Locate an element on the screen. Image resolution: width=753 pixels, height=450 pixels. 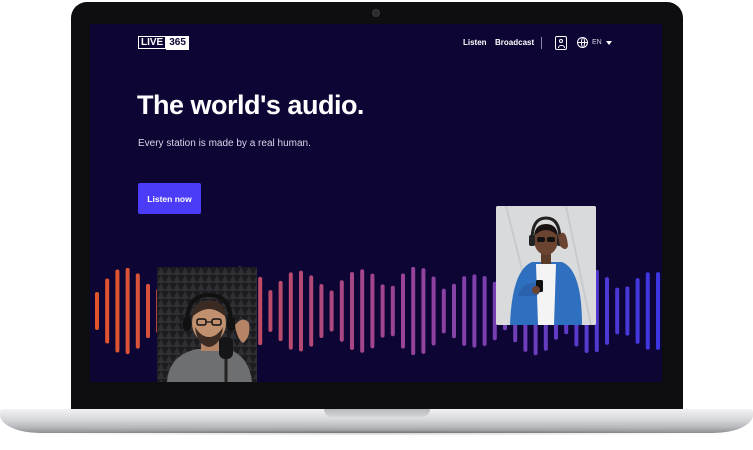
hero-subtitle: Every station is made by a real human. is located at coordinates (224, 143).